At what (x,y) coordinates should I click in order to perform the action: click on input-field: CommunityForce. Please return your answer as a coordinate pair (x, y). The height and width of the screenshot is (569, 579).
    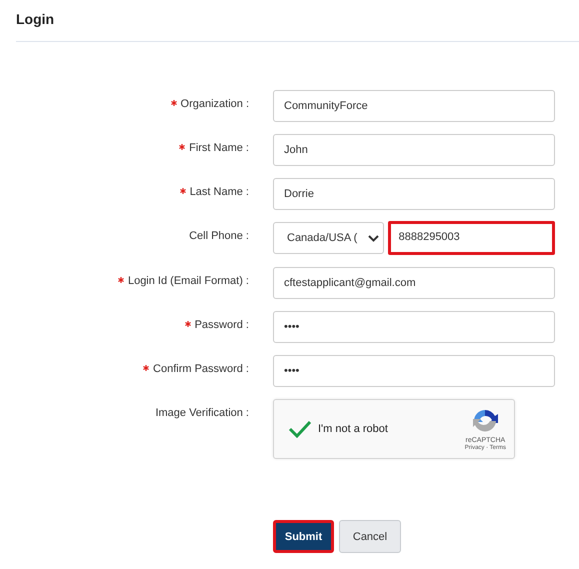
    Looking at the image, I should click on (414, 106).